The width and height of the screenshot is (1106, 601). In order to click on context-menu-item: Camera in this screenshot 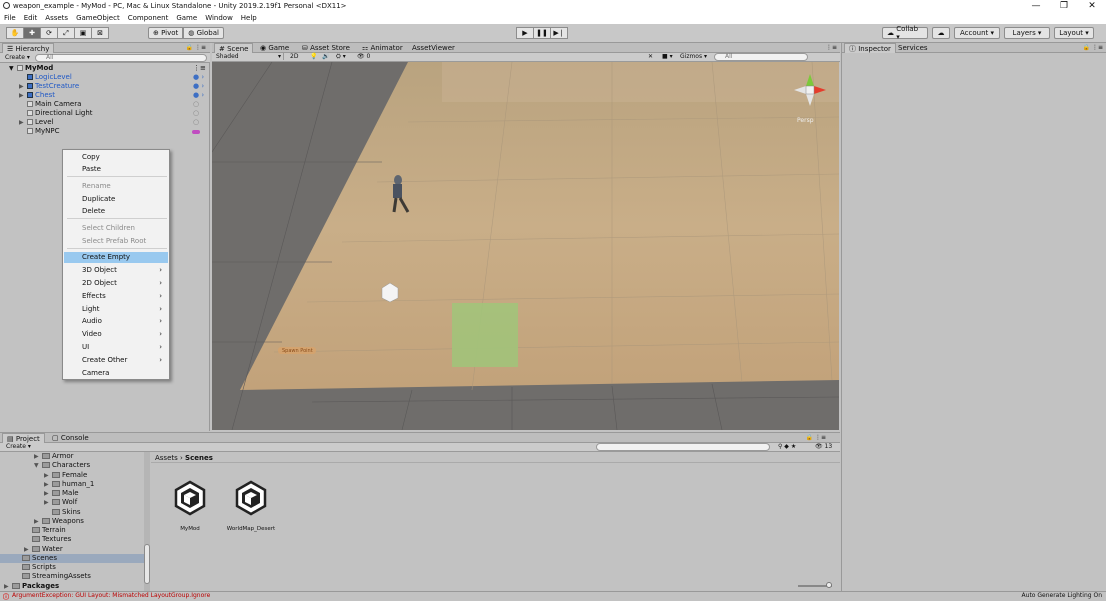, I will do `click(116, 373)`.